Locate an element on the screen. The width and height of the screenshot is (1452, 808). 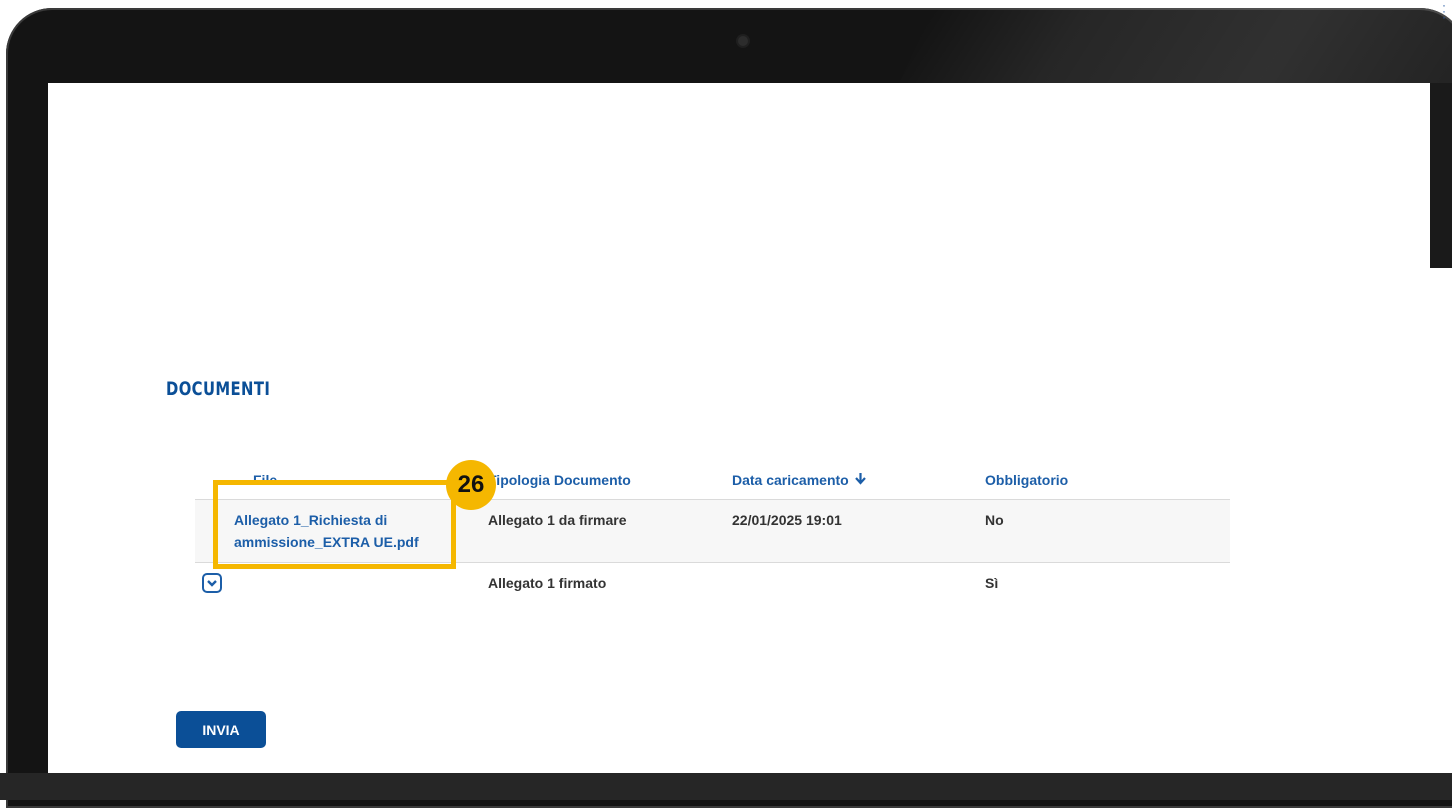
column-header-data: Data caricamento is located at coordinates (799, 480).